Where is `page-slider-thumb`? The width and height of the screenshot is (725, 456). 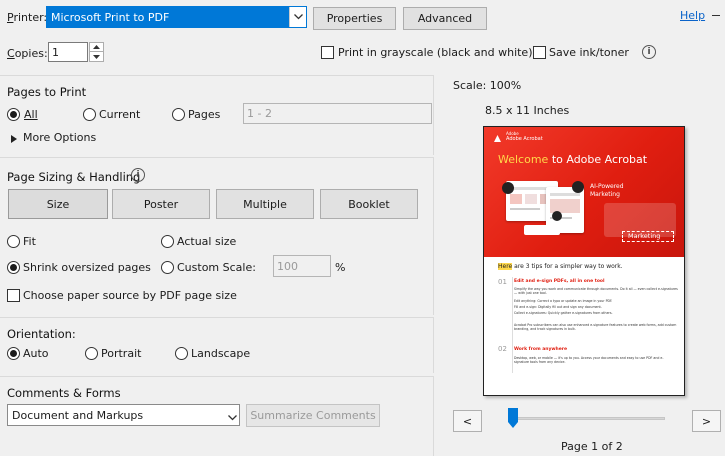 page-slider-thumb is located at coordinates (513, 418).